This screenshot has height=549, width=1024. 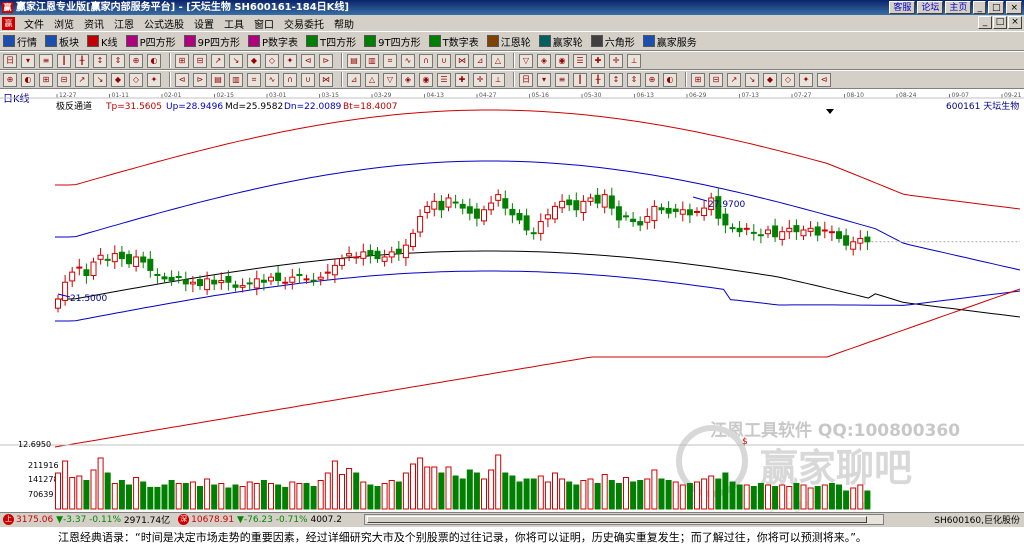 What do you see at coordinates (598, 79) in the screenshot?
I see `tb3-tool-icon: ╫` at bounding box center [598, 79].